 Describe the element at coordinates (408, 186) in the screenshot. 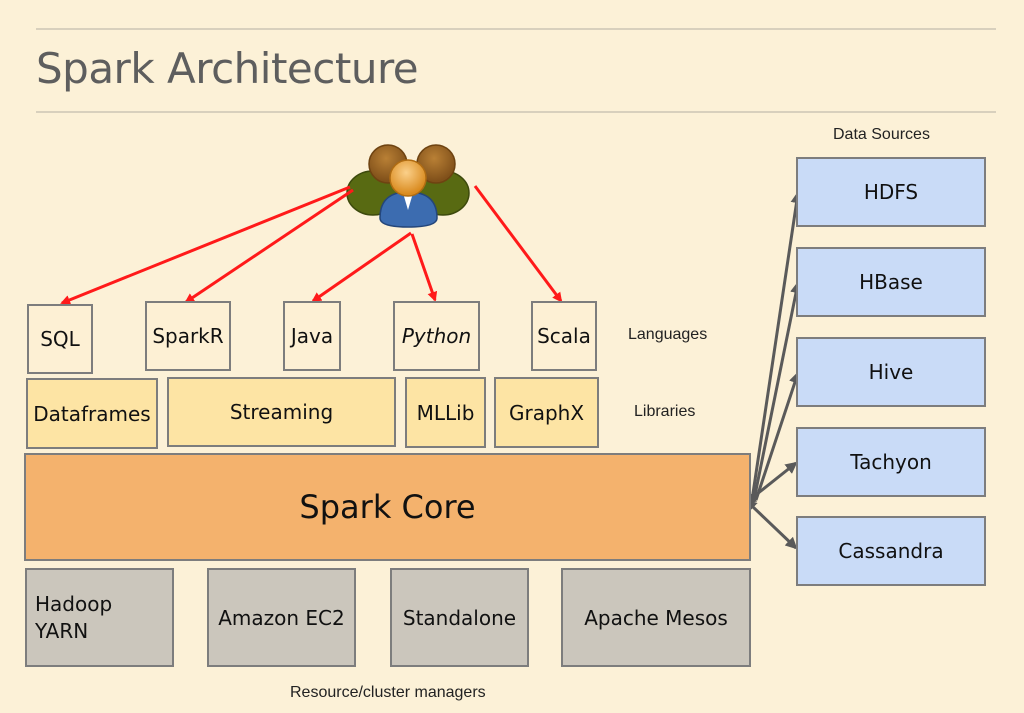

I see `users-group-icon` at that location.